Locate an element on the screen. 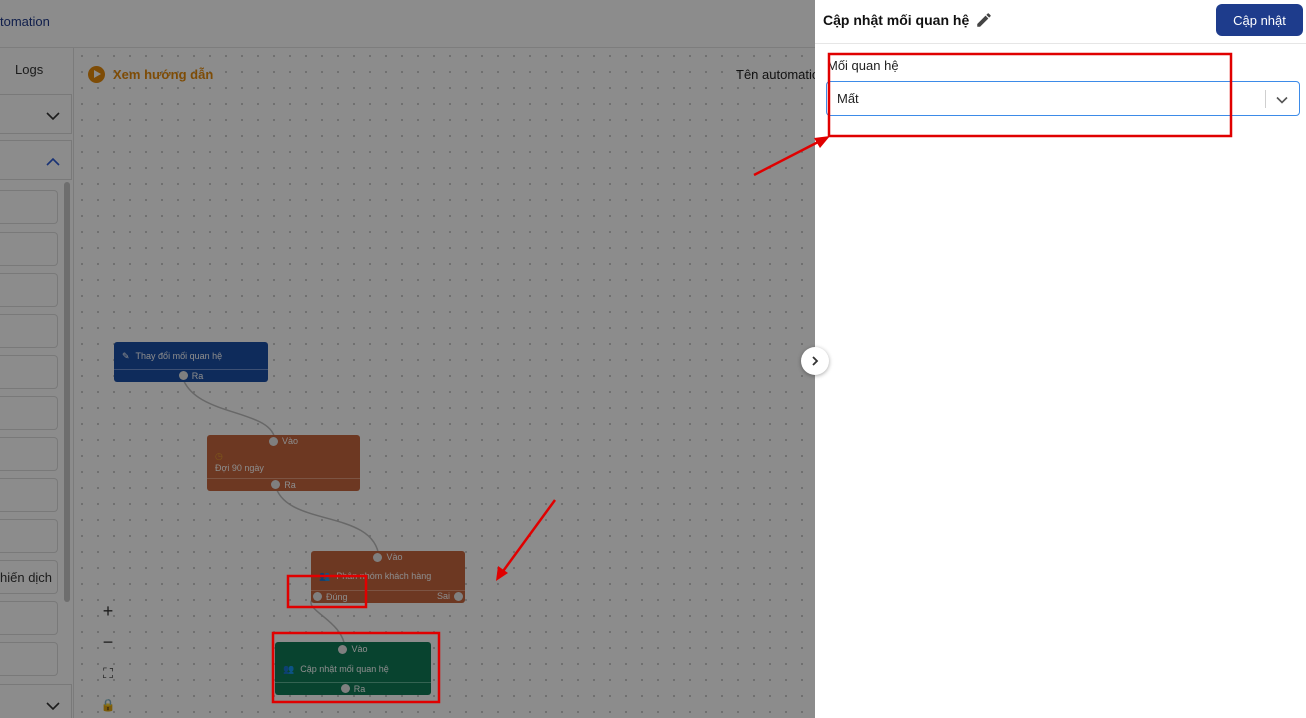 The width and height of the screenshot is (1306, 718). panel-collapse-button is located at coordinates (815, 361).